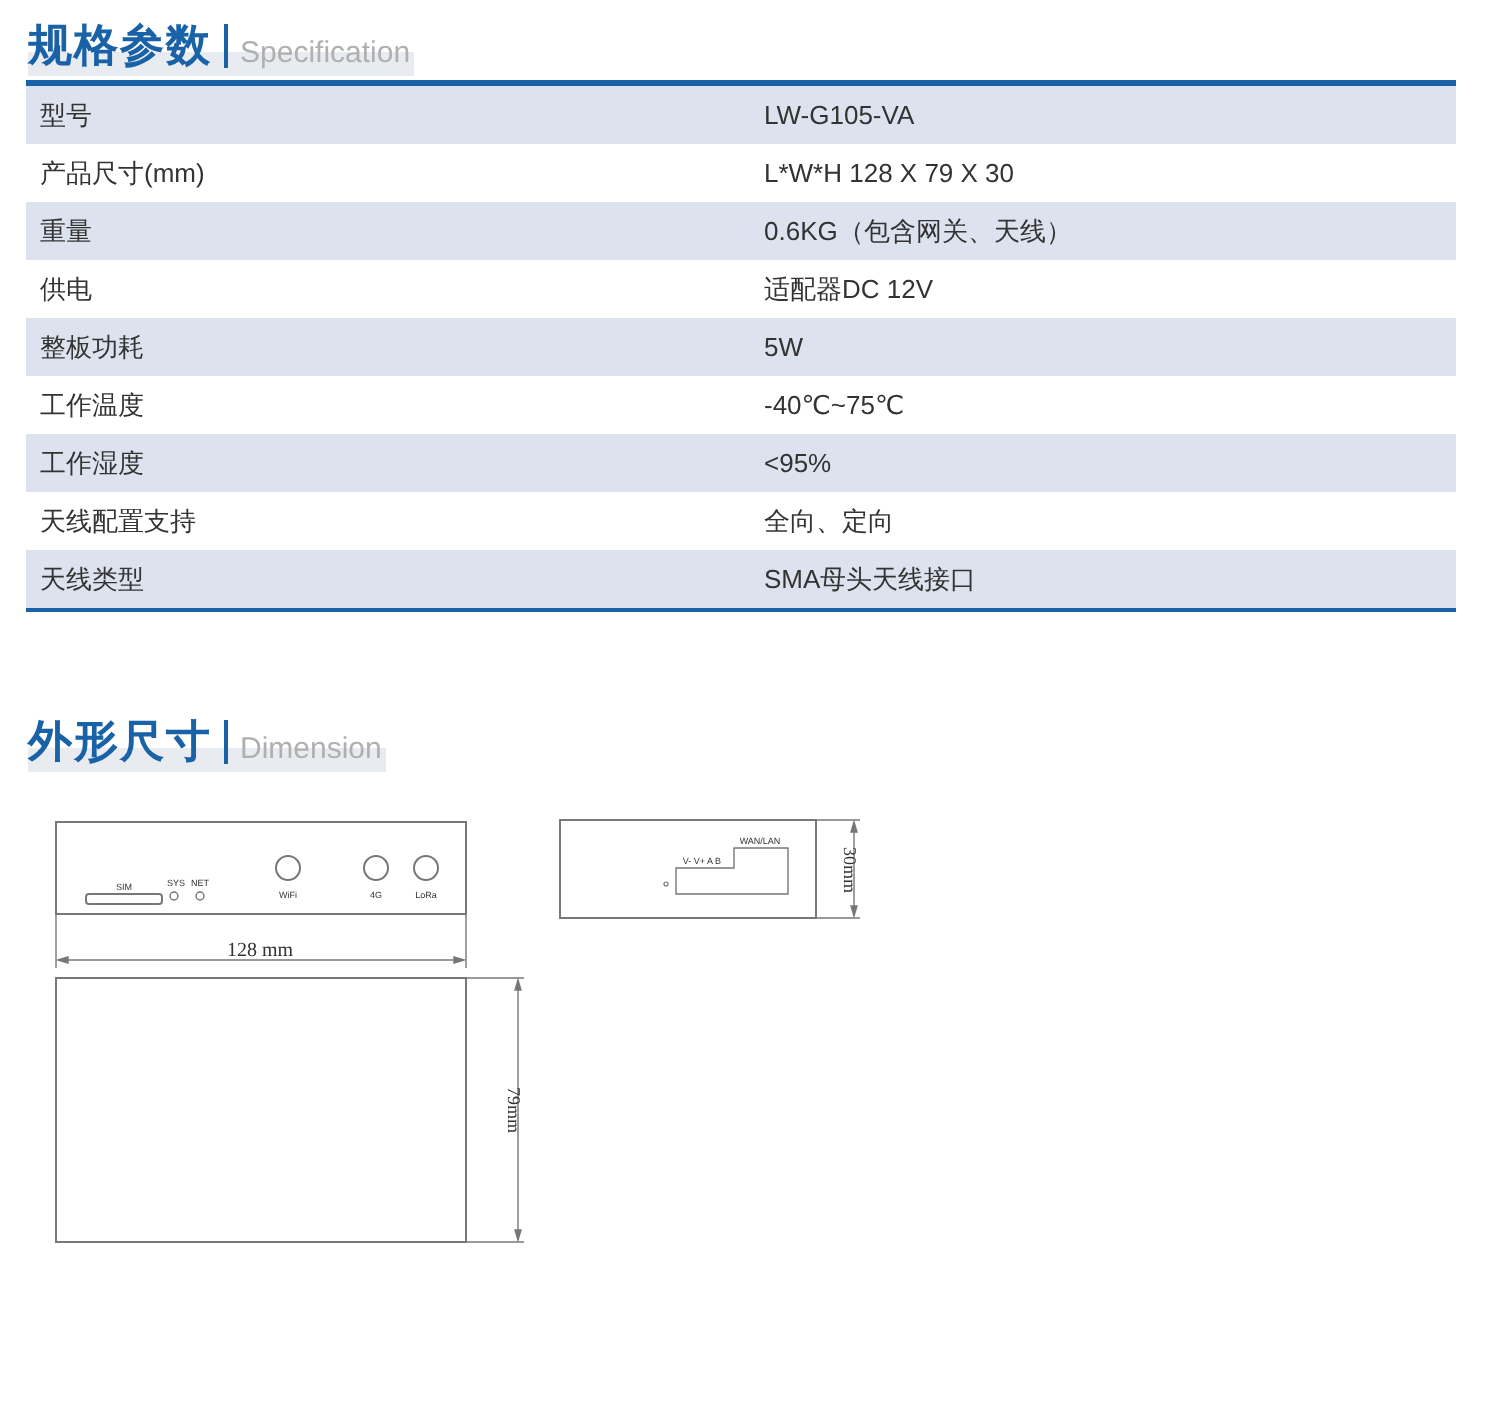  Describe the element at coordinates (66, 231) in the screenshot. I see `spec-label: 重量` at that location.